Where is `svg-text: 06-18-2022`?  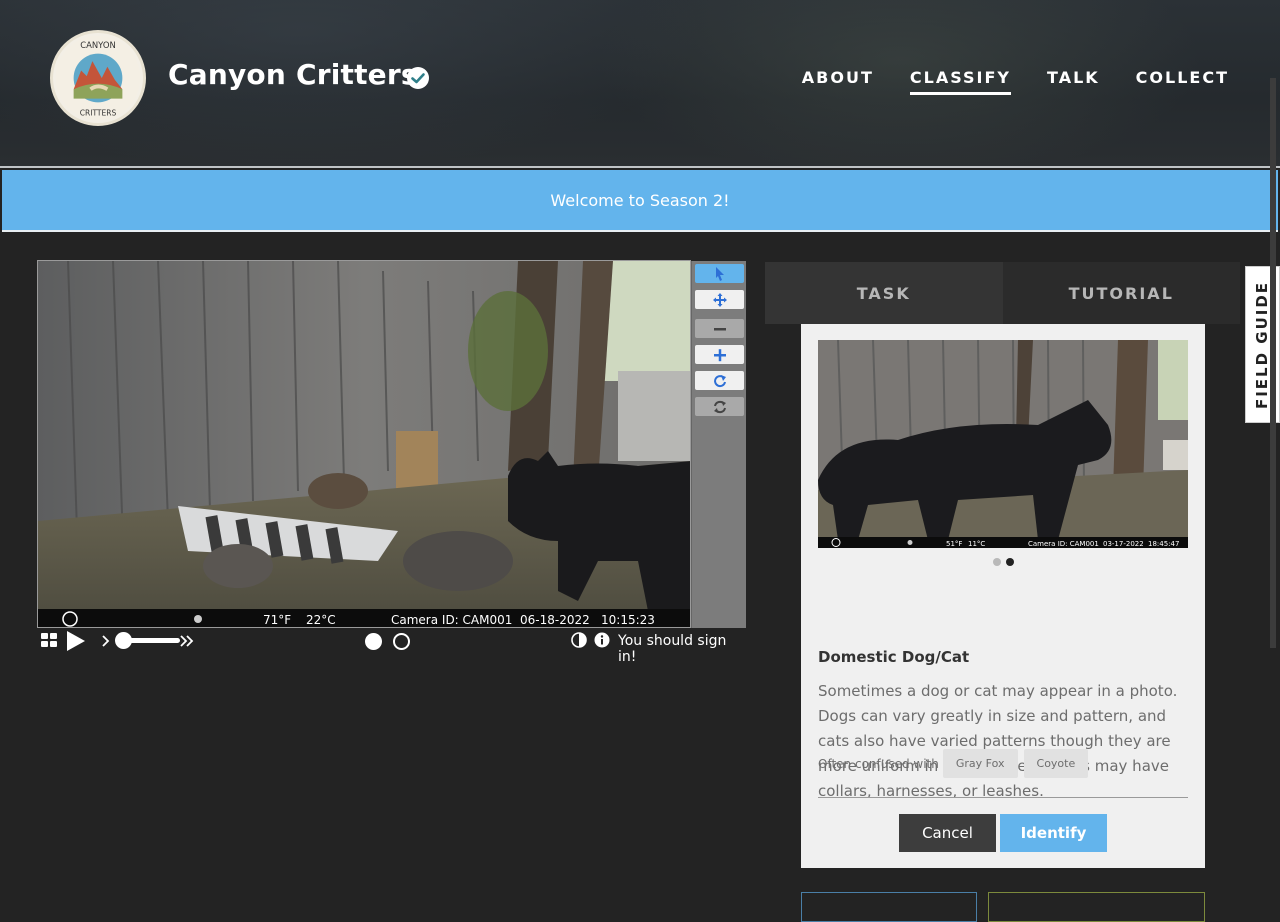
svg-text: 06-18-2022 is located at coordinates (555, 620).